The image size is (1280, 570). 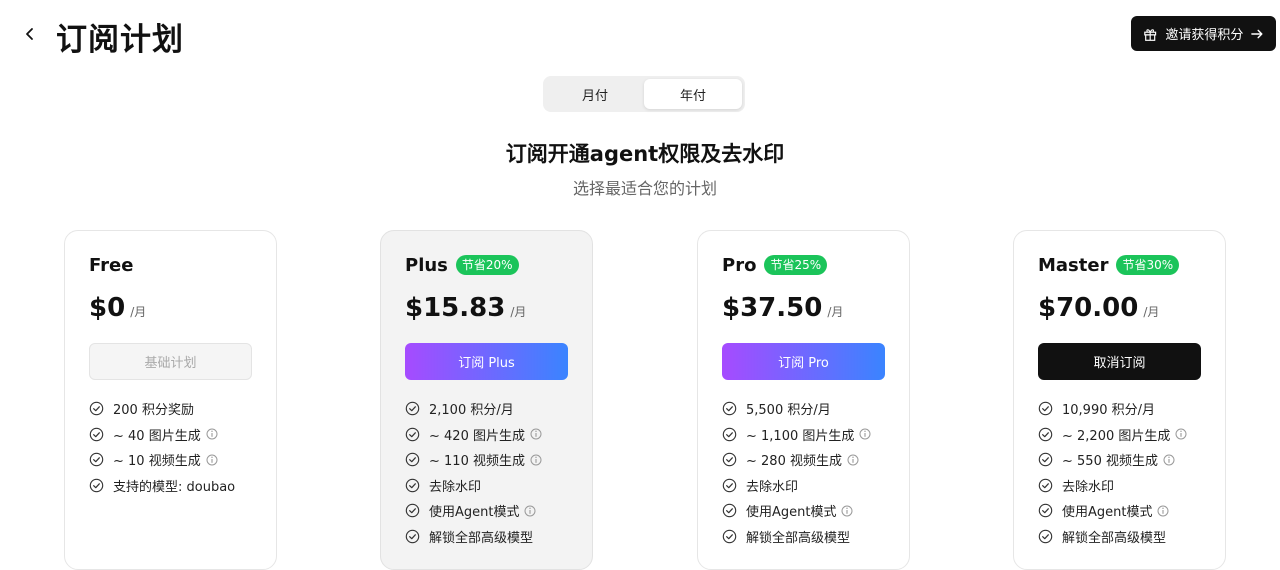 I want to click on feature-text: 200 积分奖励, so click(x=153, y=411).